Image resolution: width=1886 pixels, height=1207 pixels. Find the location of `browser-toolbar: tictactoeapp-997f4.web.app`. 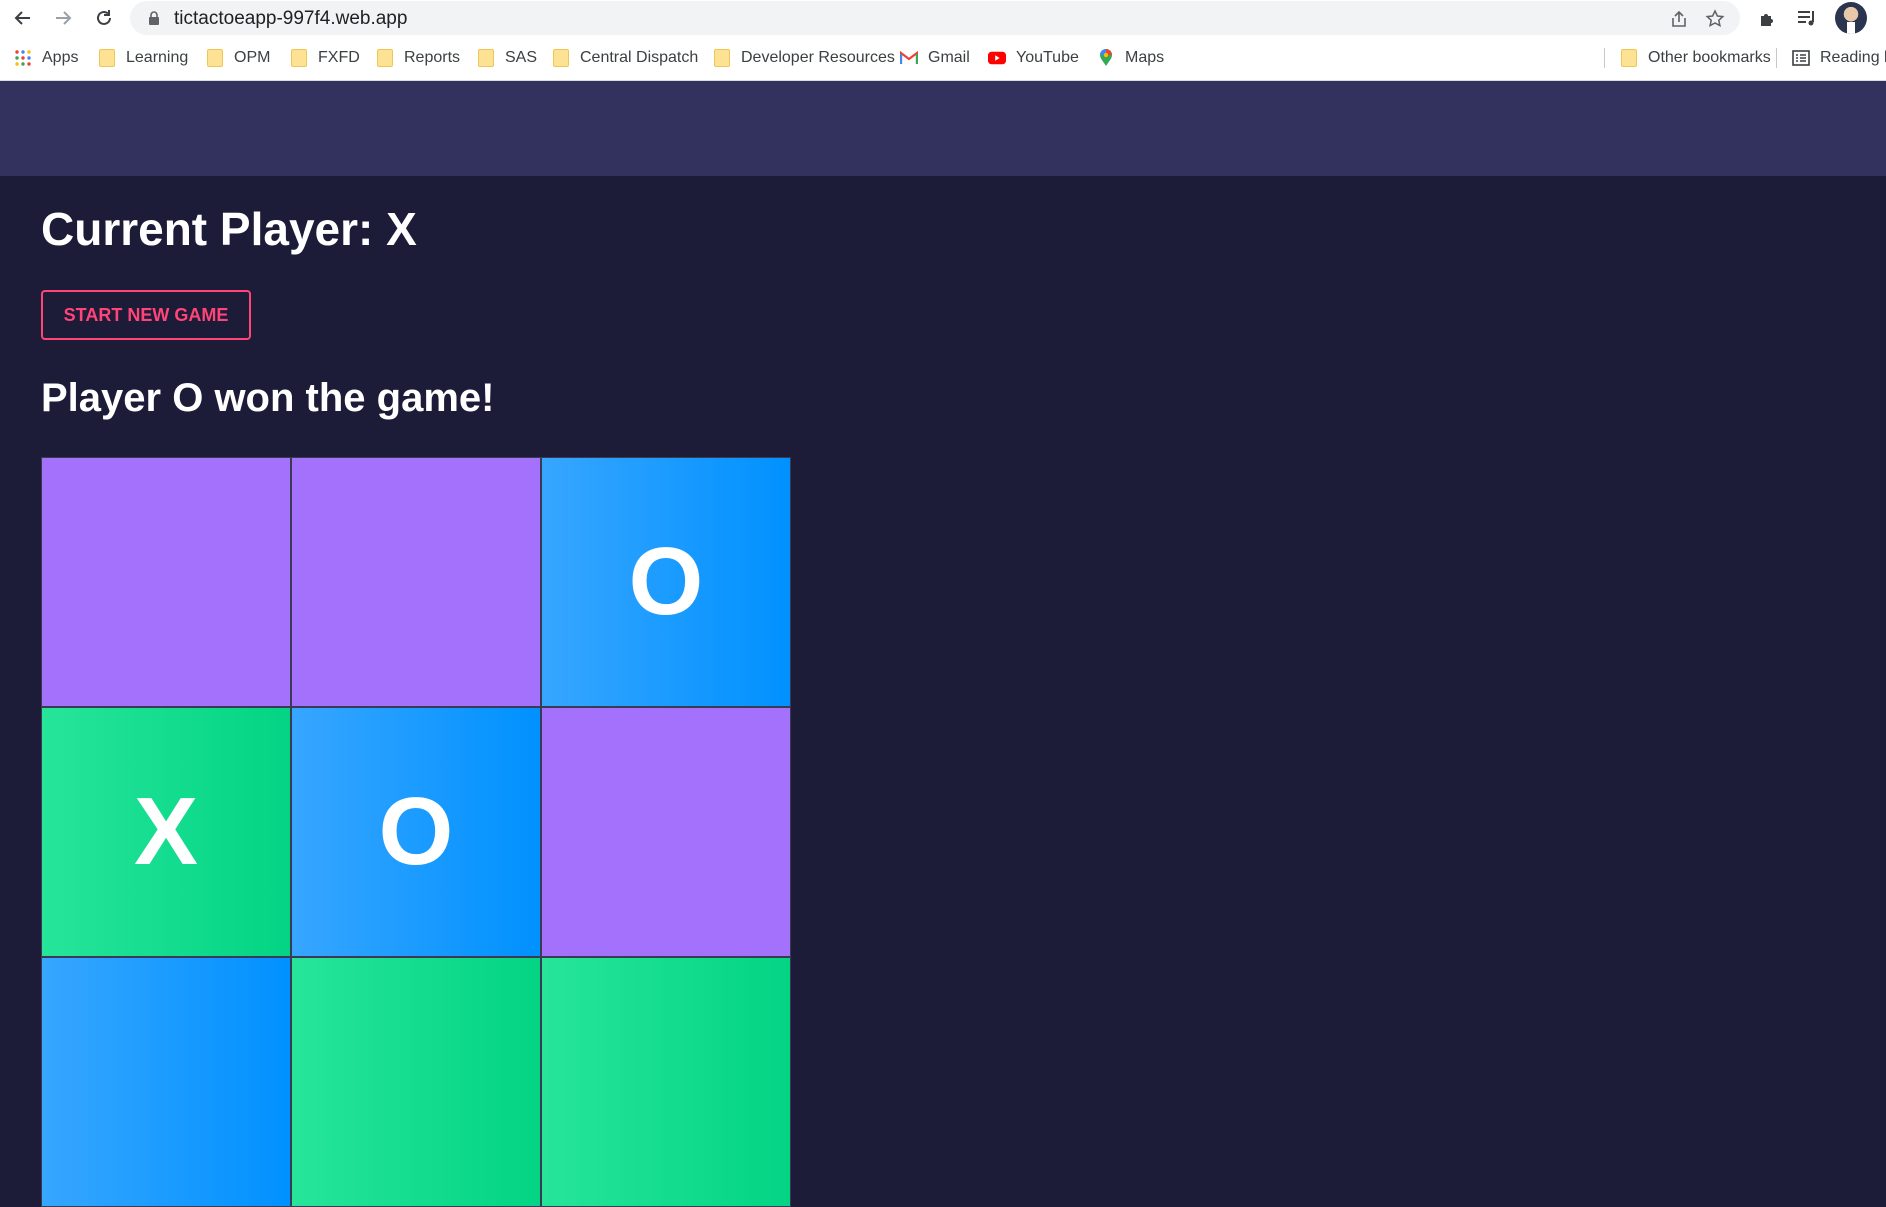

browser-toolbar: tictactoeapp-997f4.web.app is located at coordinates (943, 18).